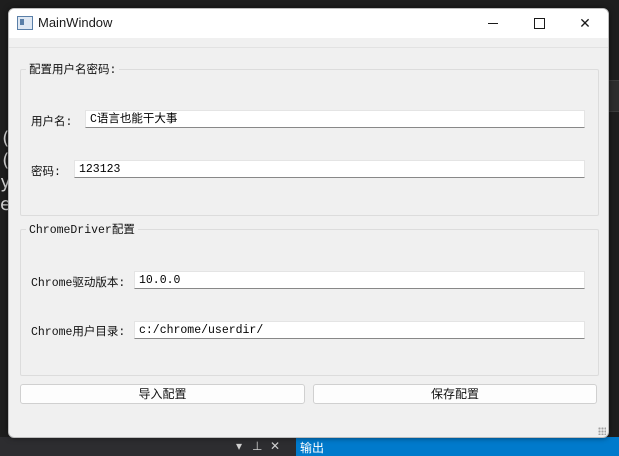 Image resolution: width=619 pixels, height=456 pixels. Describe the element at coordinates (239, 446) in the screenshot. I see `dropdown-arrow-icon: ▾` at that location.